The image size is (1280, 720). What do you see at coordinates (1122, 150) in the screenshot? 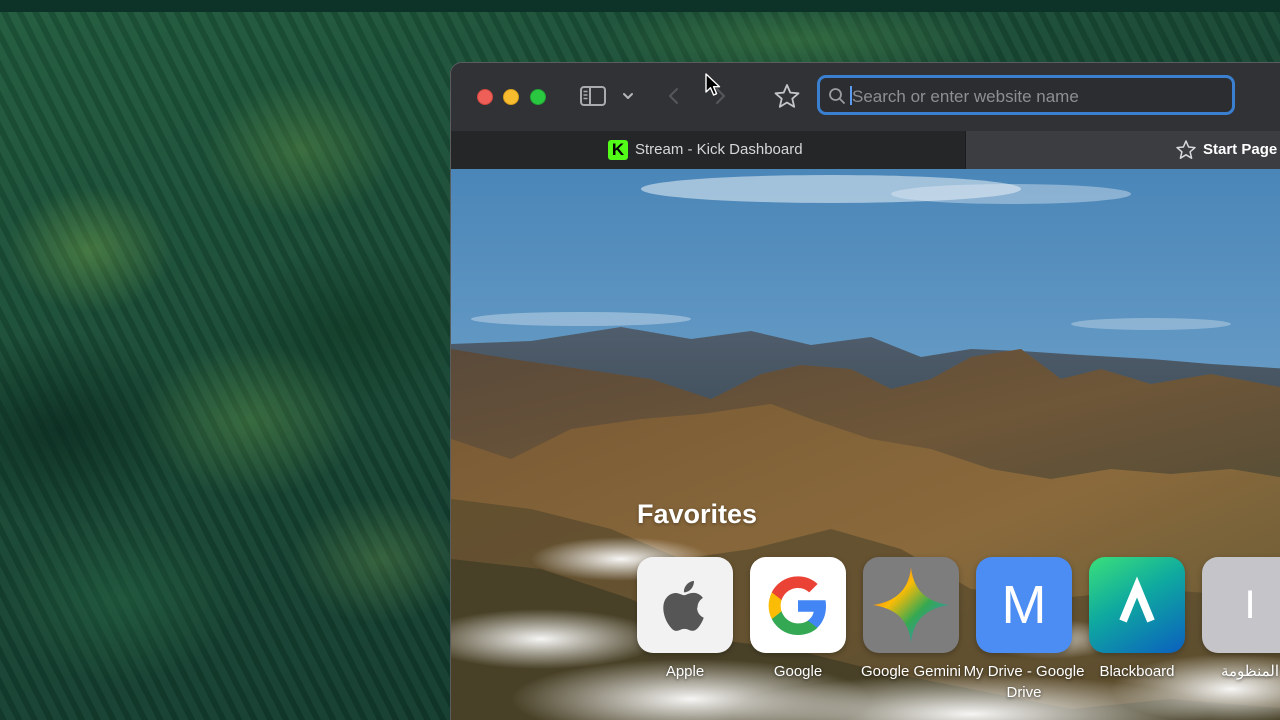
I see `tab-start-page: Start Page` at bounding box center [1122, 150].